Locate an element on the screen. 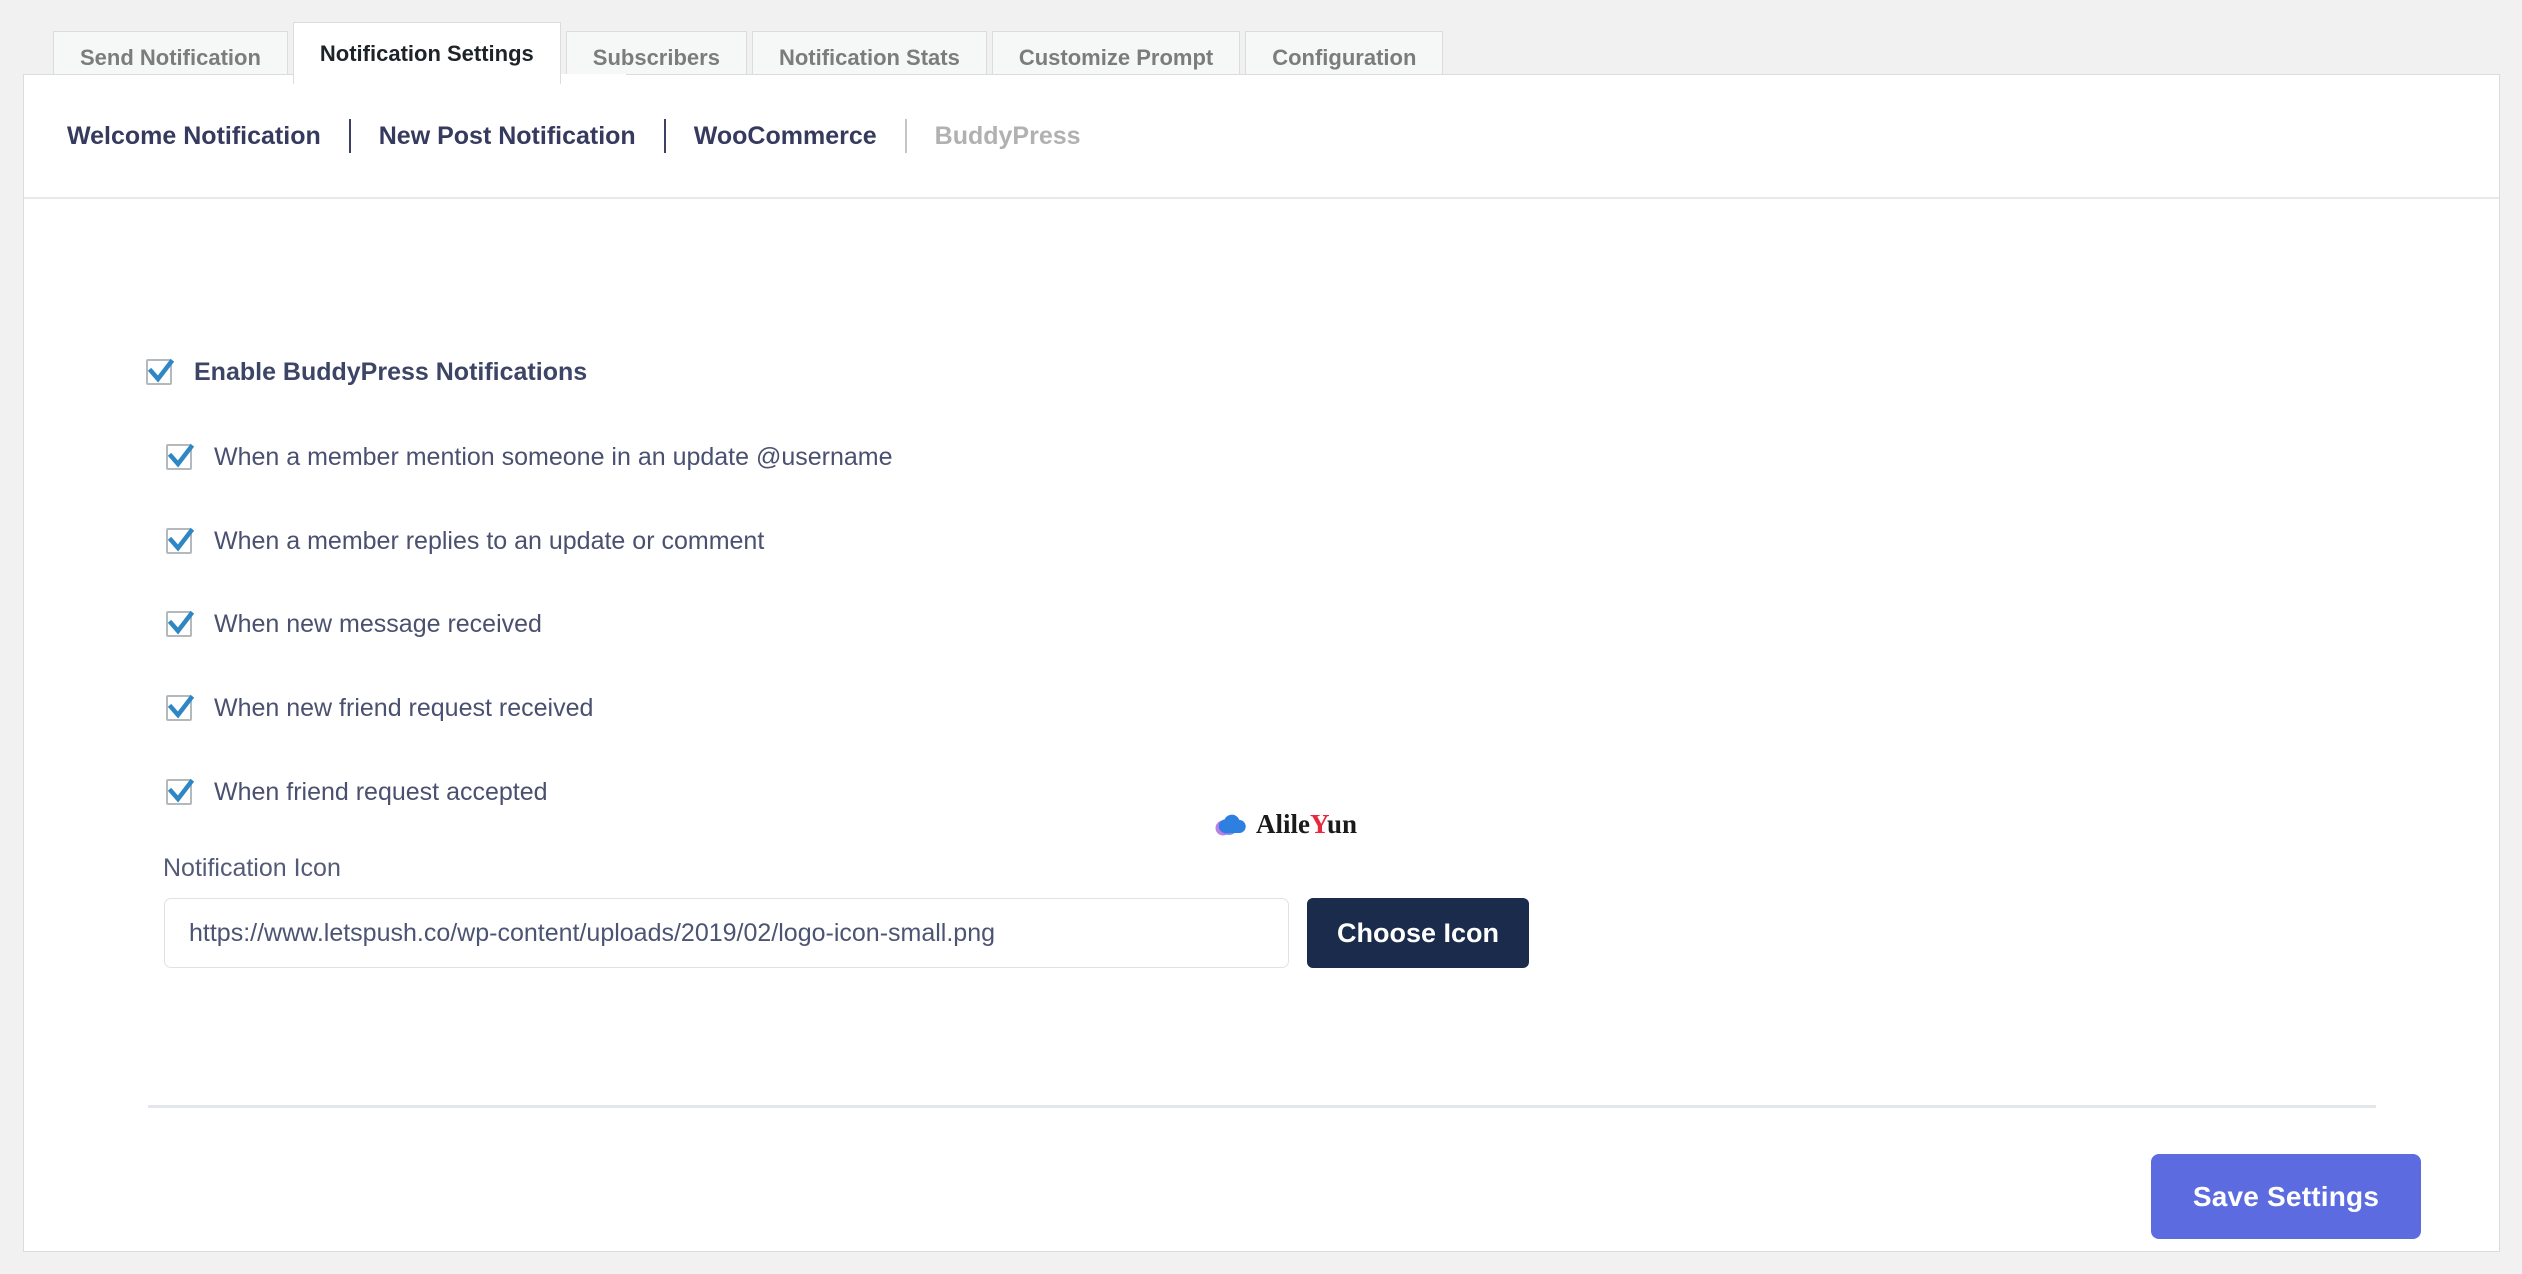 This screenshot has height=1274, width=2522. checkbox-row-new-message: When new message received is located at coordinates (354, 623).